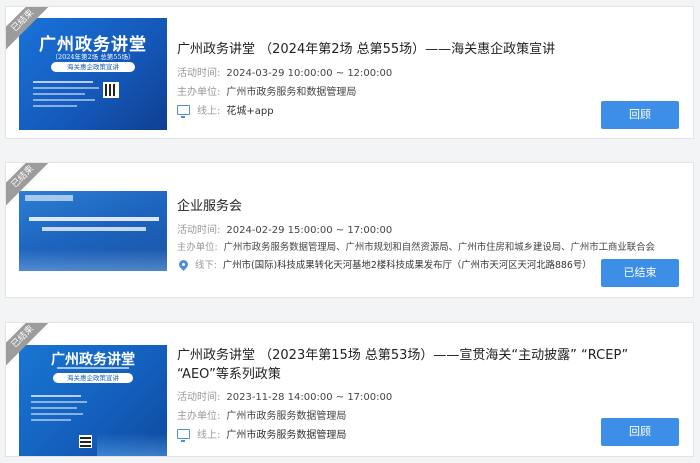  Describe the element at coordinates (94, 224) in the screenshot. I see `poster-headline-lines` at that location.